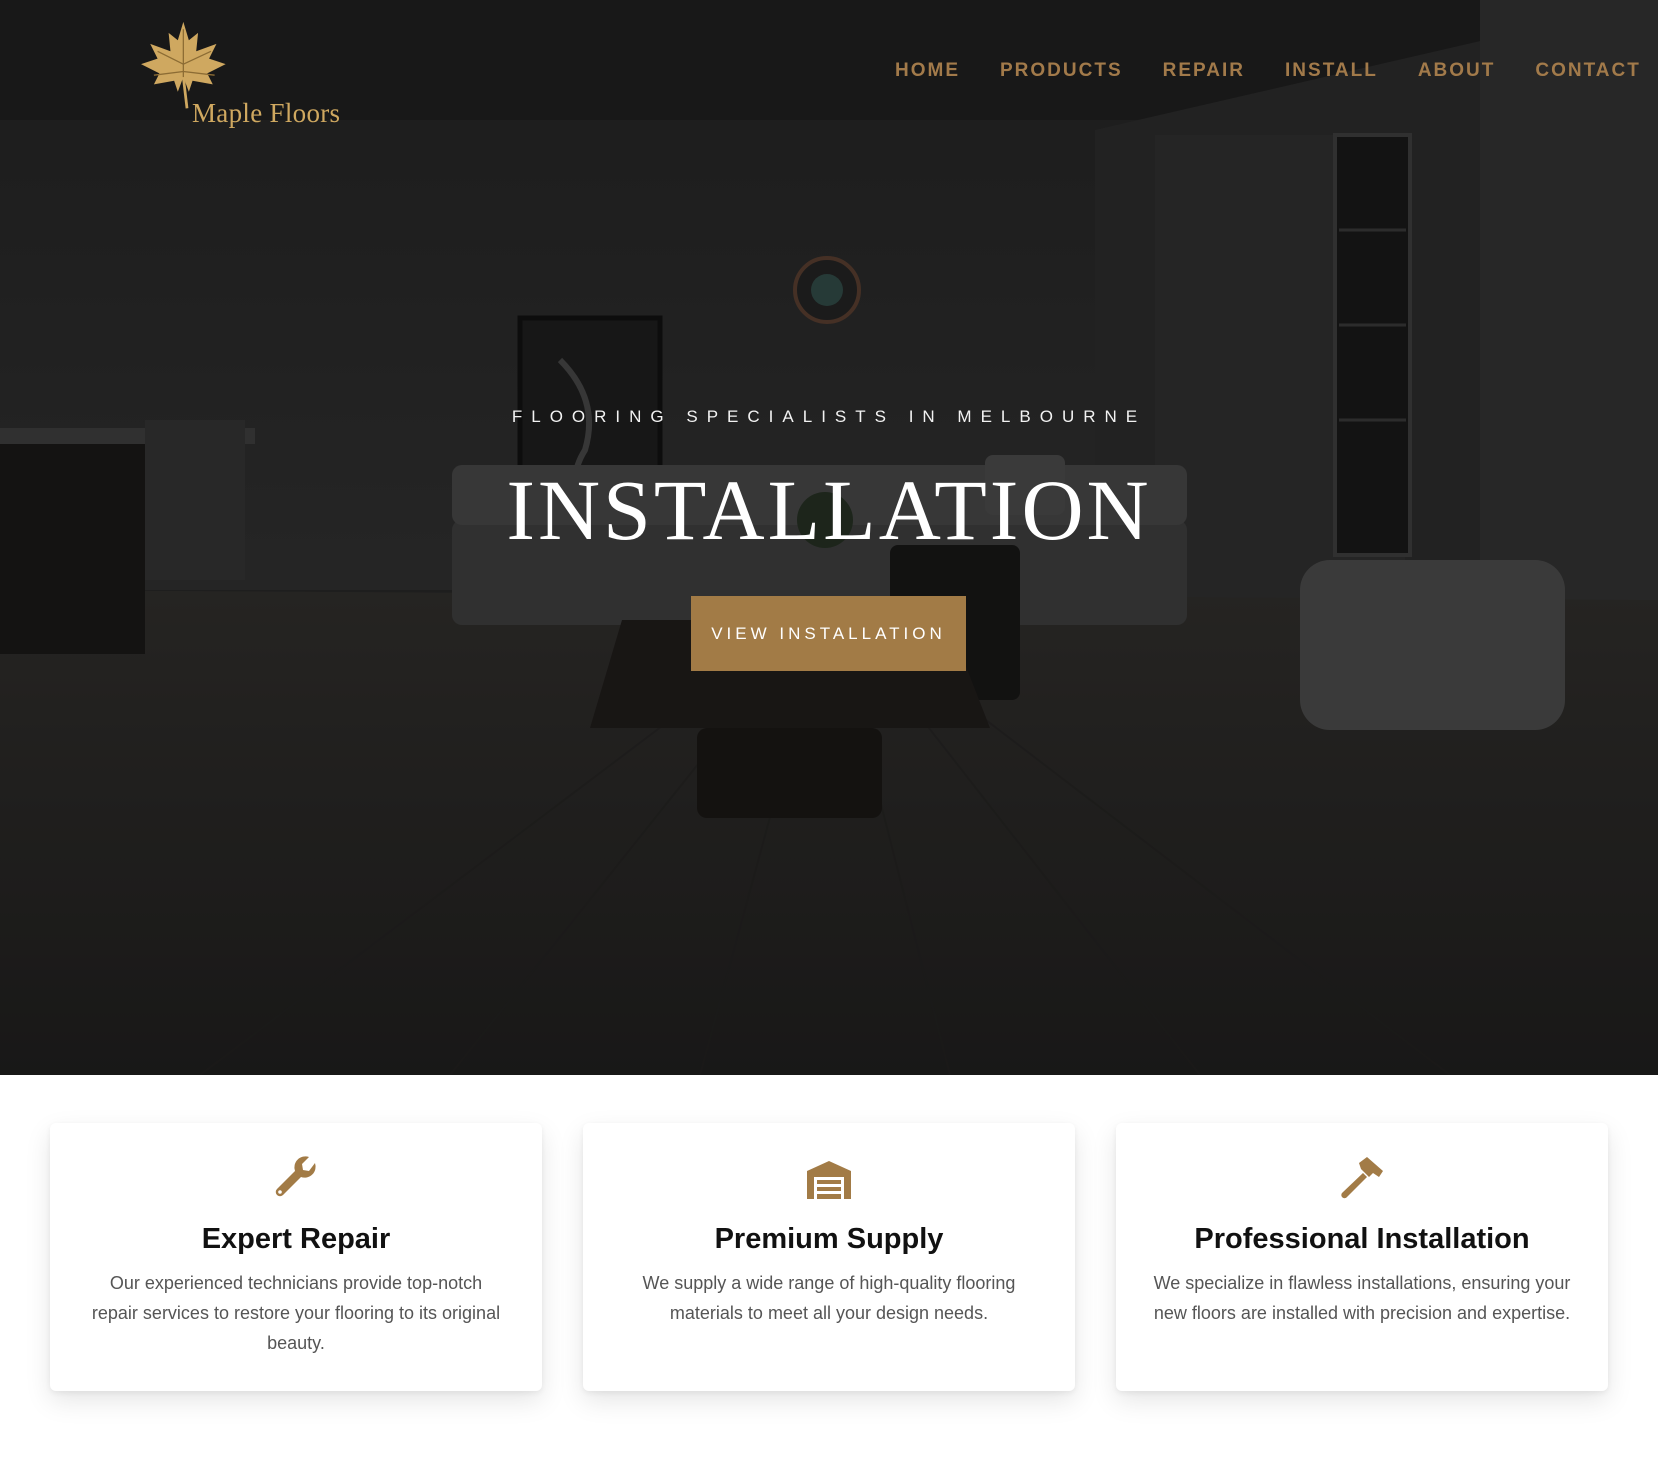 The width and height of the screenshot is (1658, 1478). I want to click on nav-item-home: HOME, so click(927, 75).